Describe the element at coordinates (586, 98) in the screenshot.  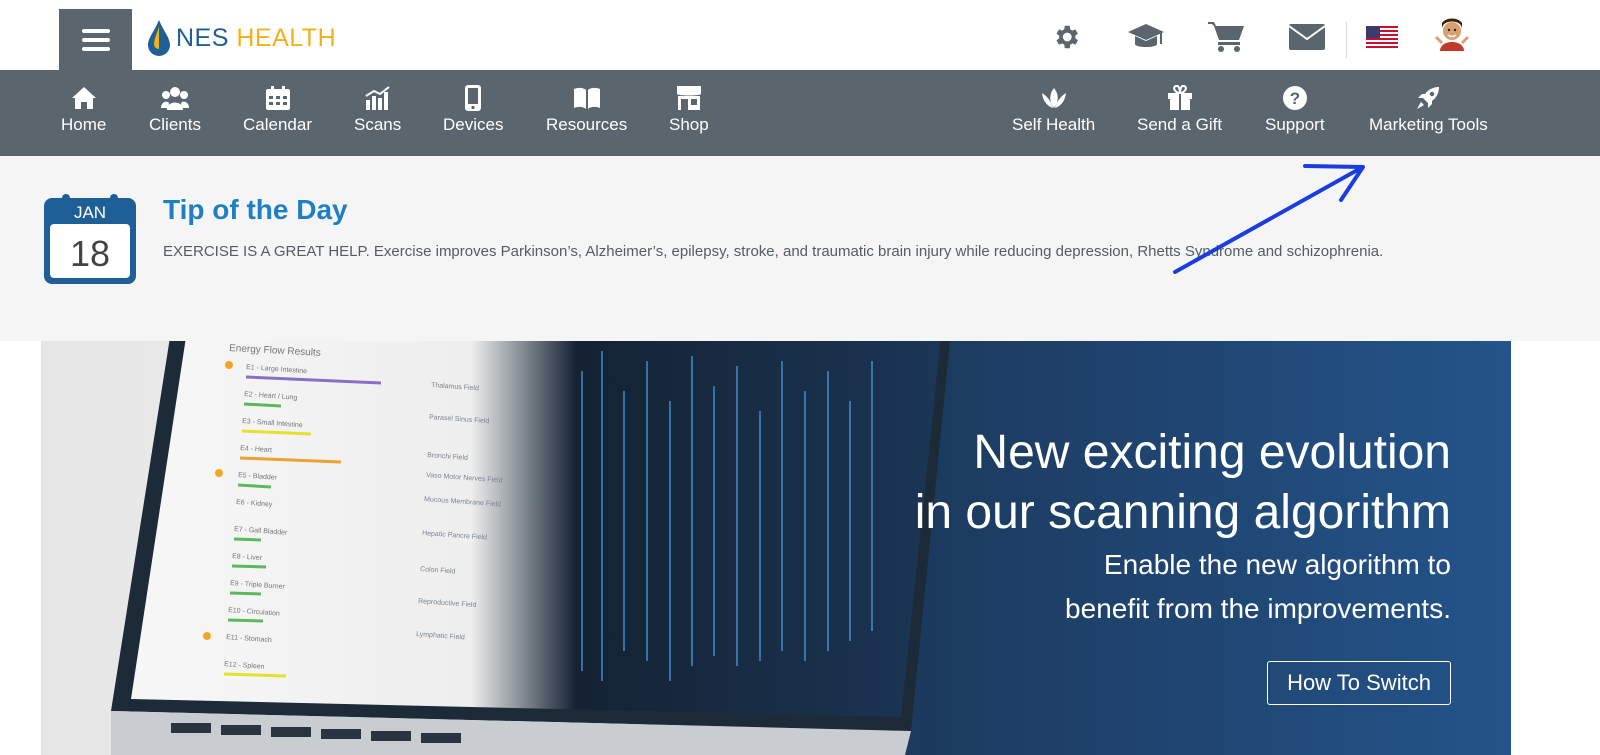
I see `book-icon` at that location.